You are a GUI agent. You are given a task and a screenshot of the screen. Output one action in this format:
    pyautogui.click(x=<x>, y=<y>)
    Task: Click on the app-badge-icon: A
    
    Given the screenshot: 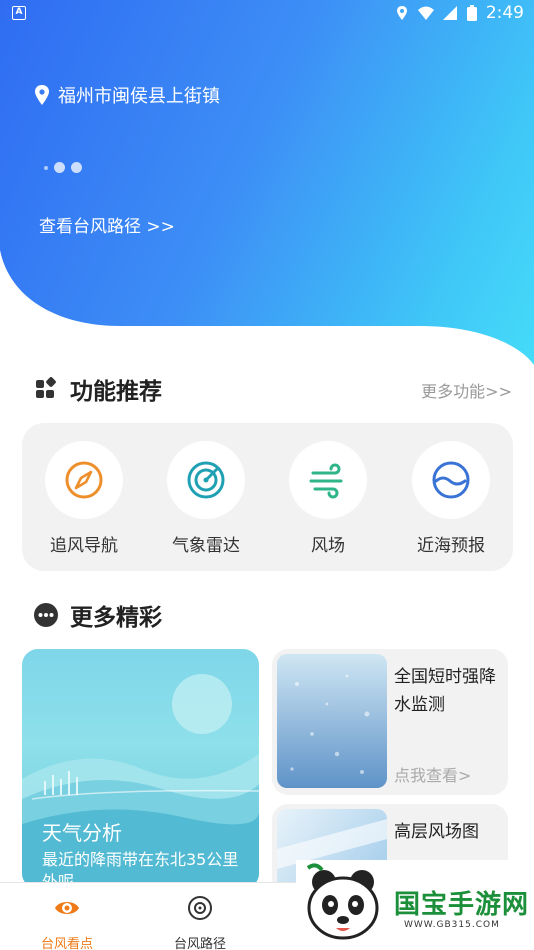 What is the action you would take?
    pyautogui.click(x=19, y=13)
    